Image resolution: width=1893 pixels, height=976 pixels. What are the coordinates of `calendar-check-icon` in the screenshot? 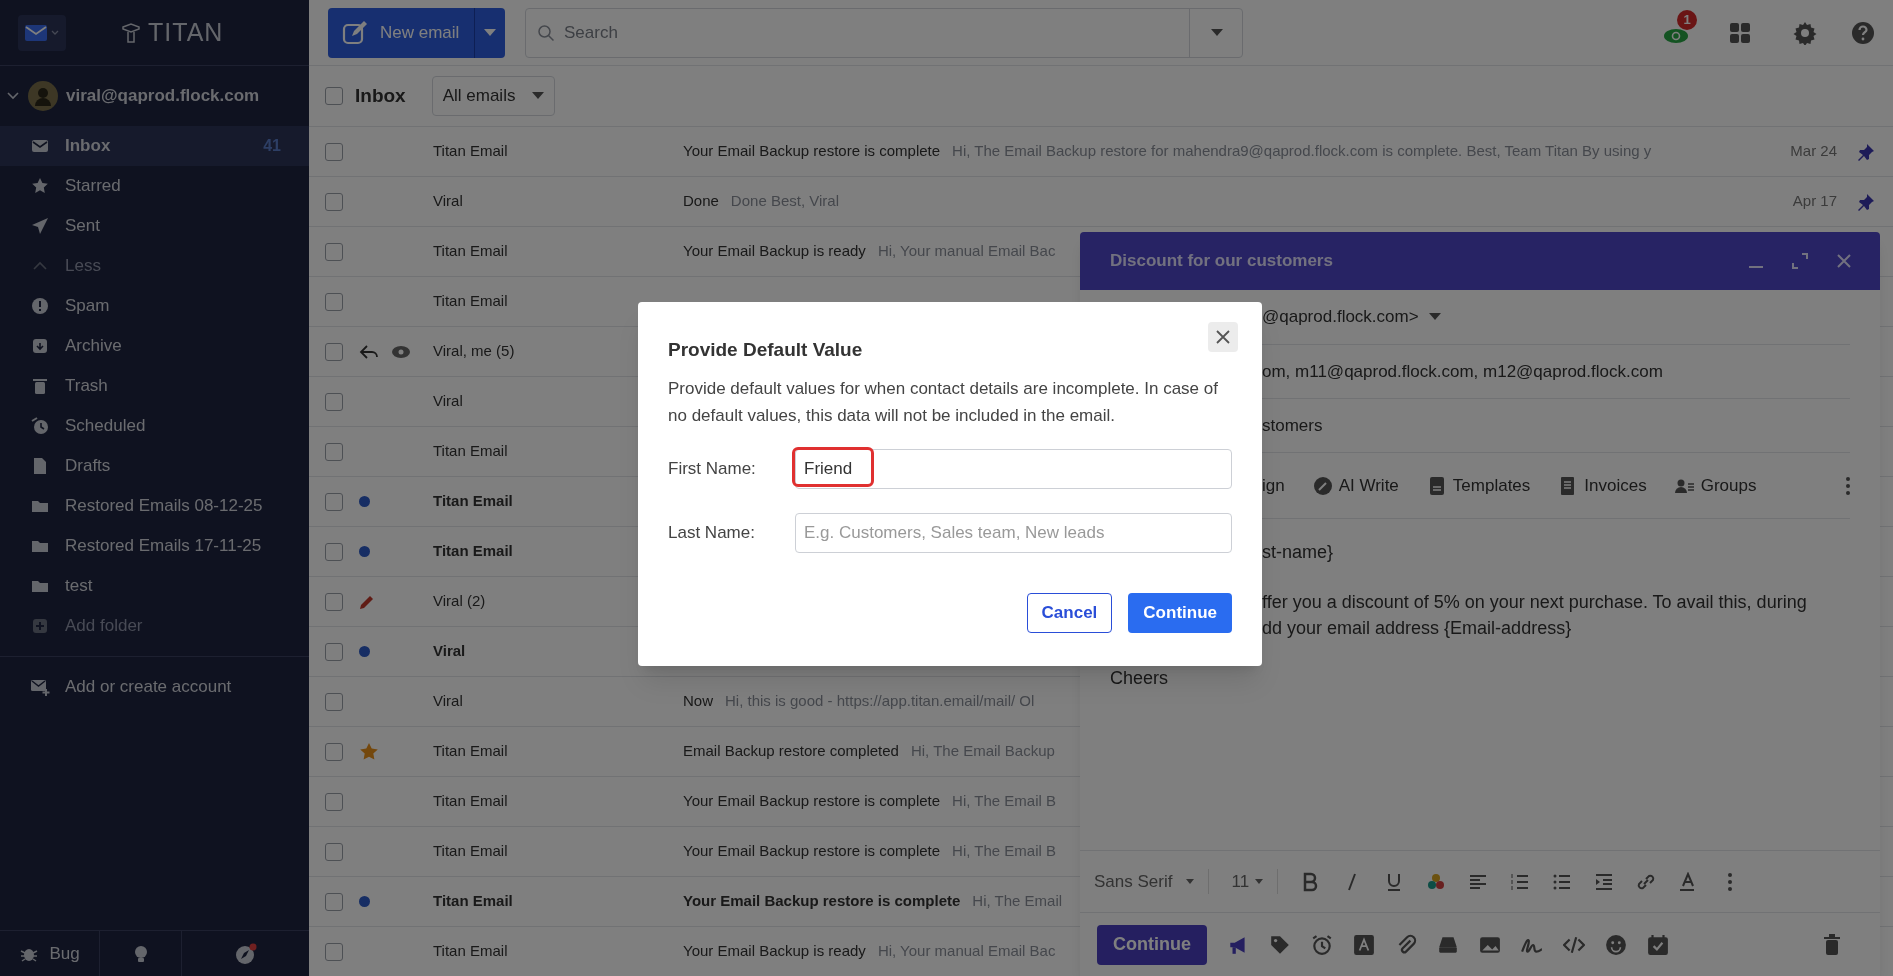 It's located at (1658, 944).